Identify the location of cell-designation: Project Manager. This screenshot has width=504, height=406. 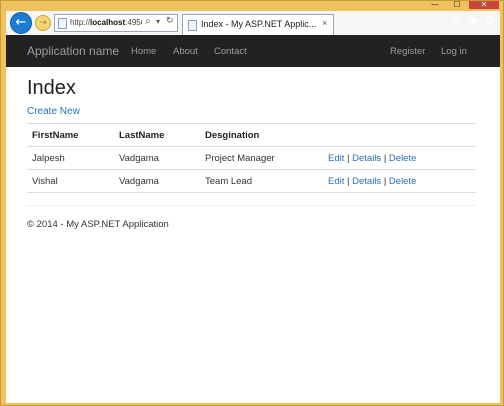
(240, 158).